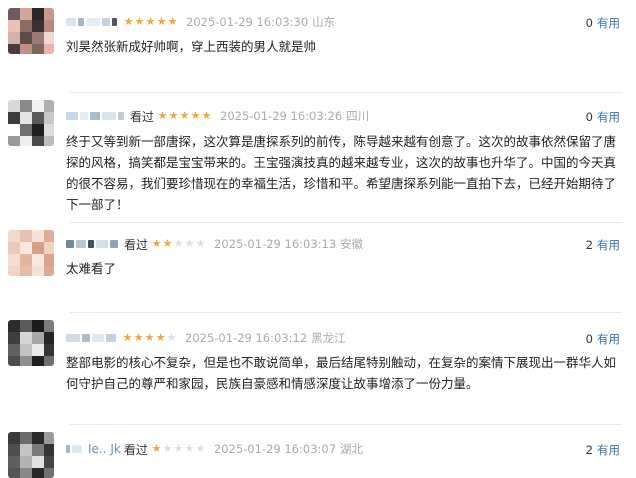 This screenshot has width=636, height=478. What do you see at coordinates (589, 245) in the screenshot?
I see `useful-count: 2` at bounding box center [589, 245].